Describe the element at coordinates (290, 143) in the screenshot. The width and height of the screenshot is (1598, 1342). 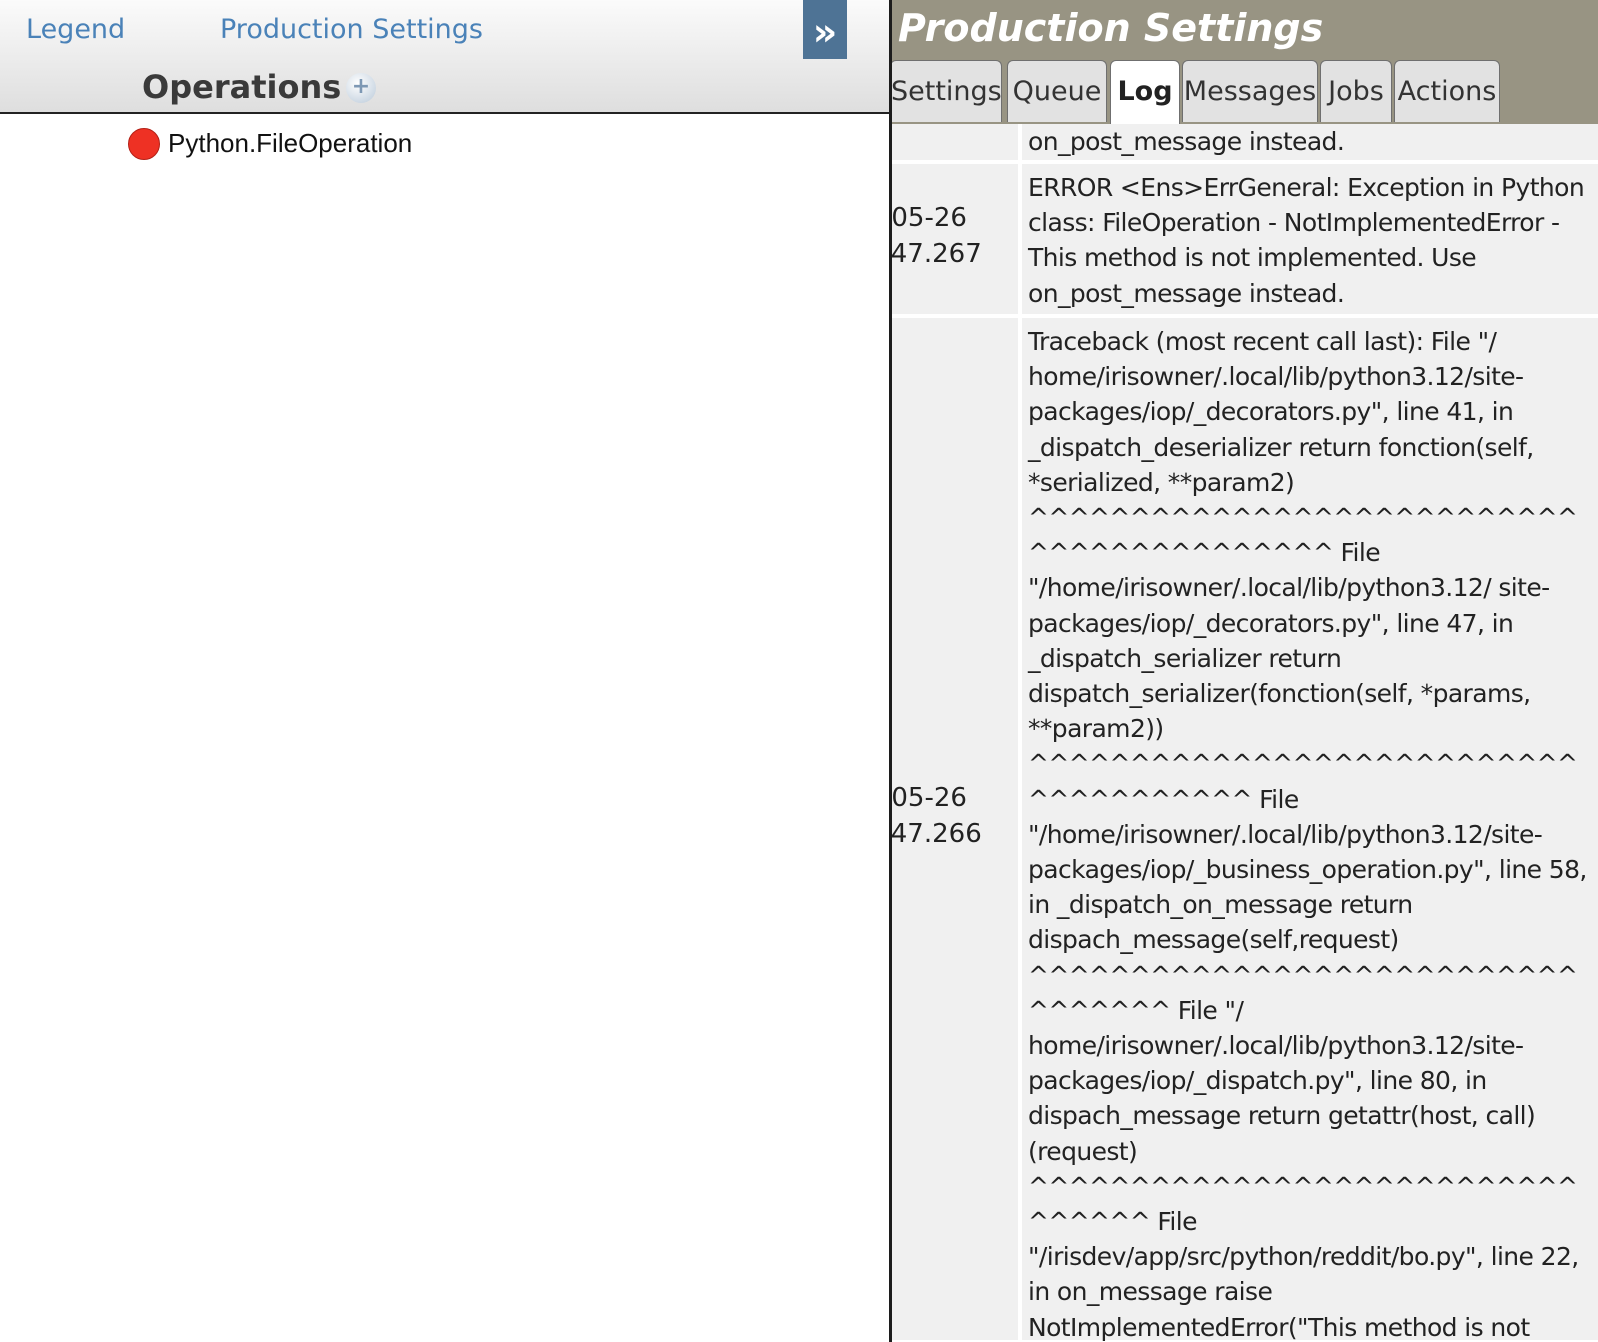
I see `operation-label: Python.FileOperation` at that location.